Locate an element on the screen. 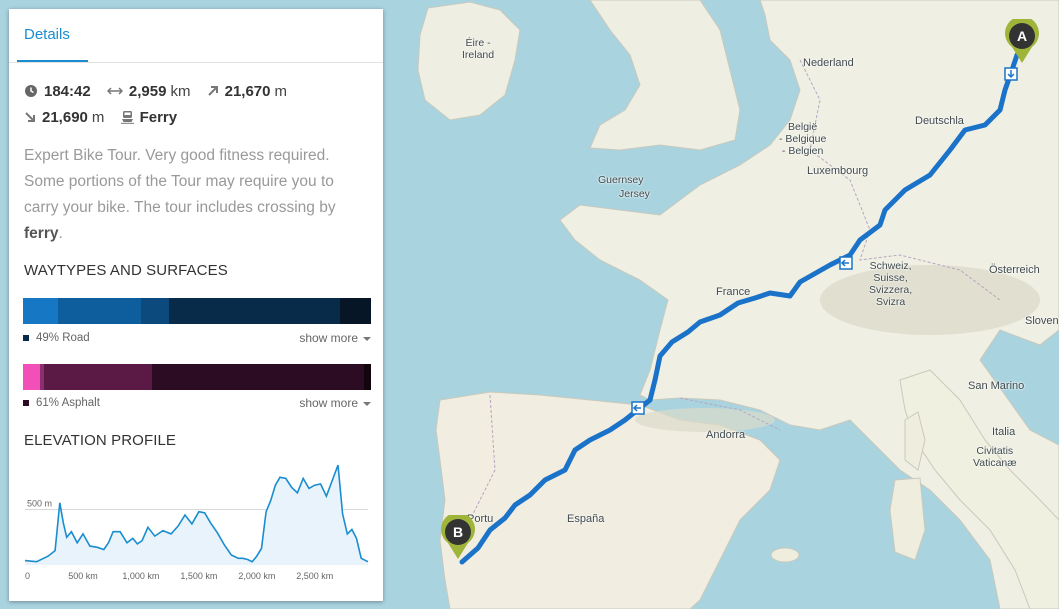 This screenshot has width=1059, height=609. map-label-luxembourg: Luxembourg is located at coordinates (838, 171).